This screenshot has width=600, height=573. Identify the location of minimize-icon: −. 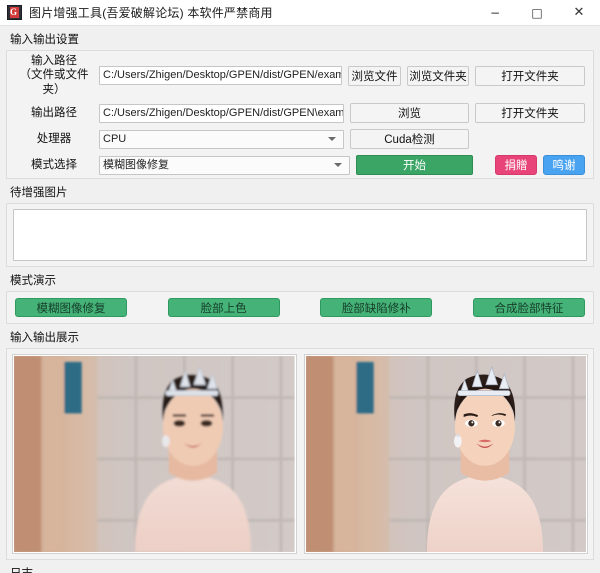
(495, 13).